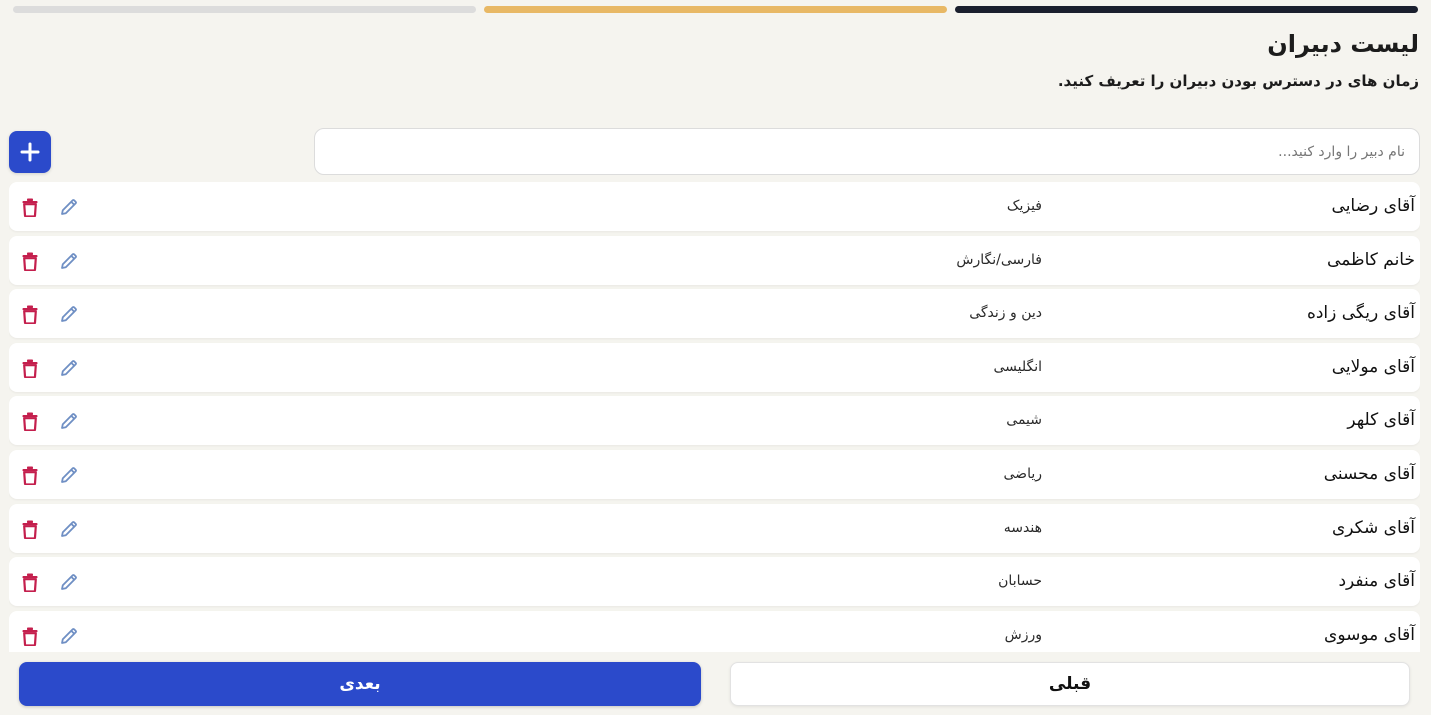 The image size is (1431, 715). What do you see at coordinates (1369, 474) in the screenshot?
I see `teacher-name: آقای محسنی` at bounding box center [1369, 474].